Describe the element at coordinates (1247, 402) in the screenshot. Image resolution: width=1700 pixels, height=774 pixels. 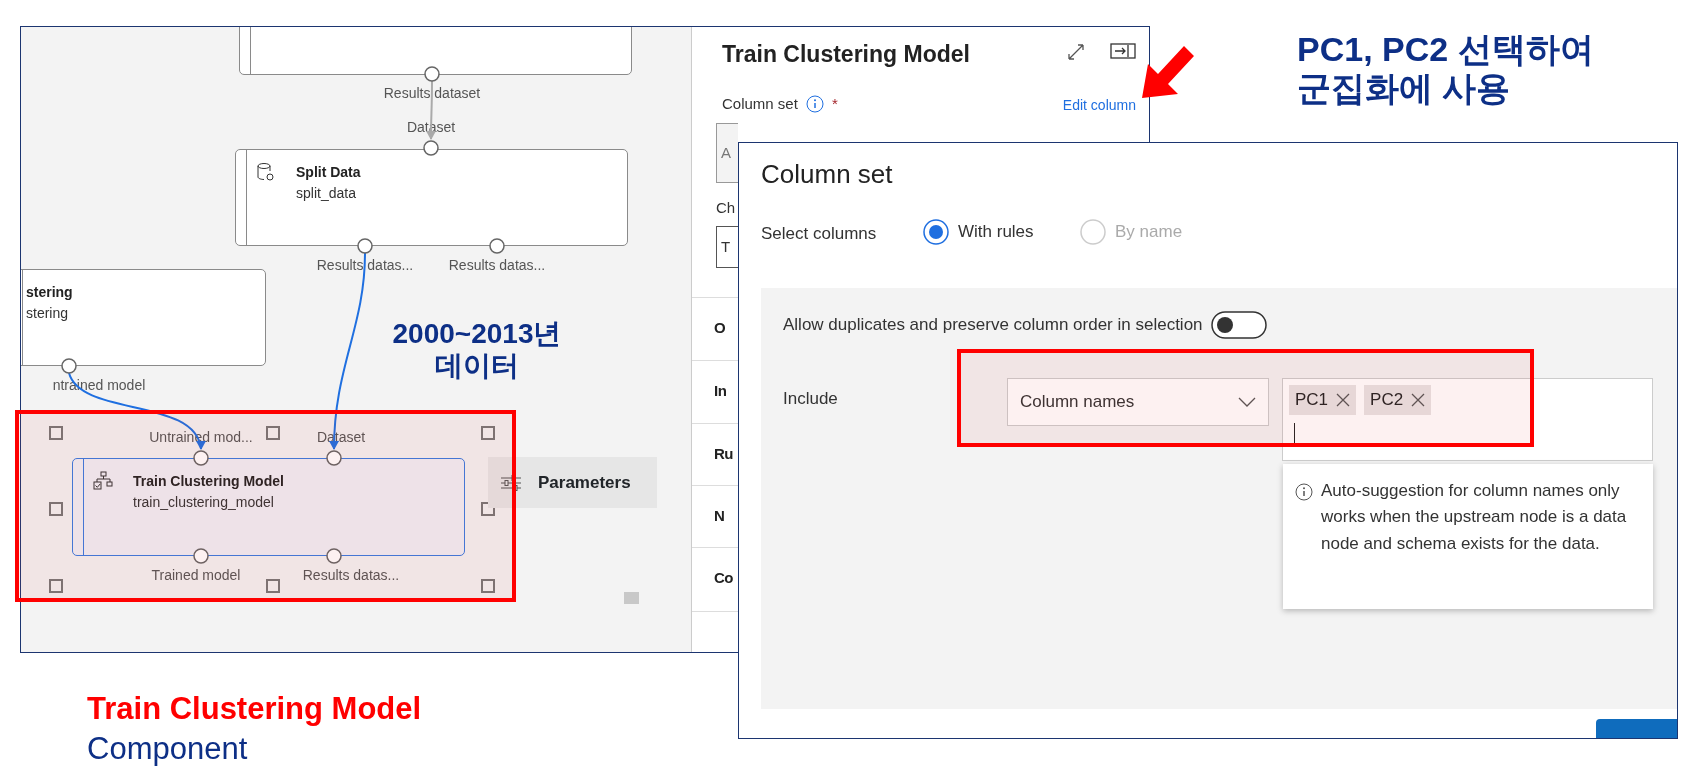
I see `chevron-icon` at that location.